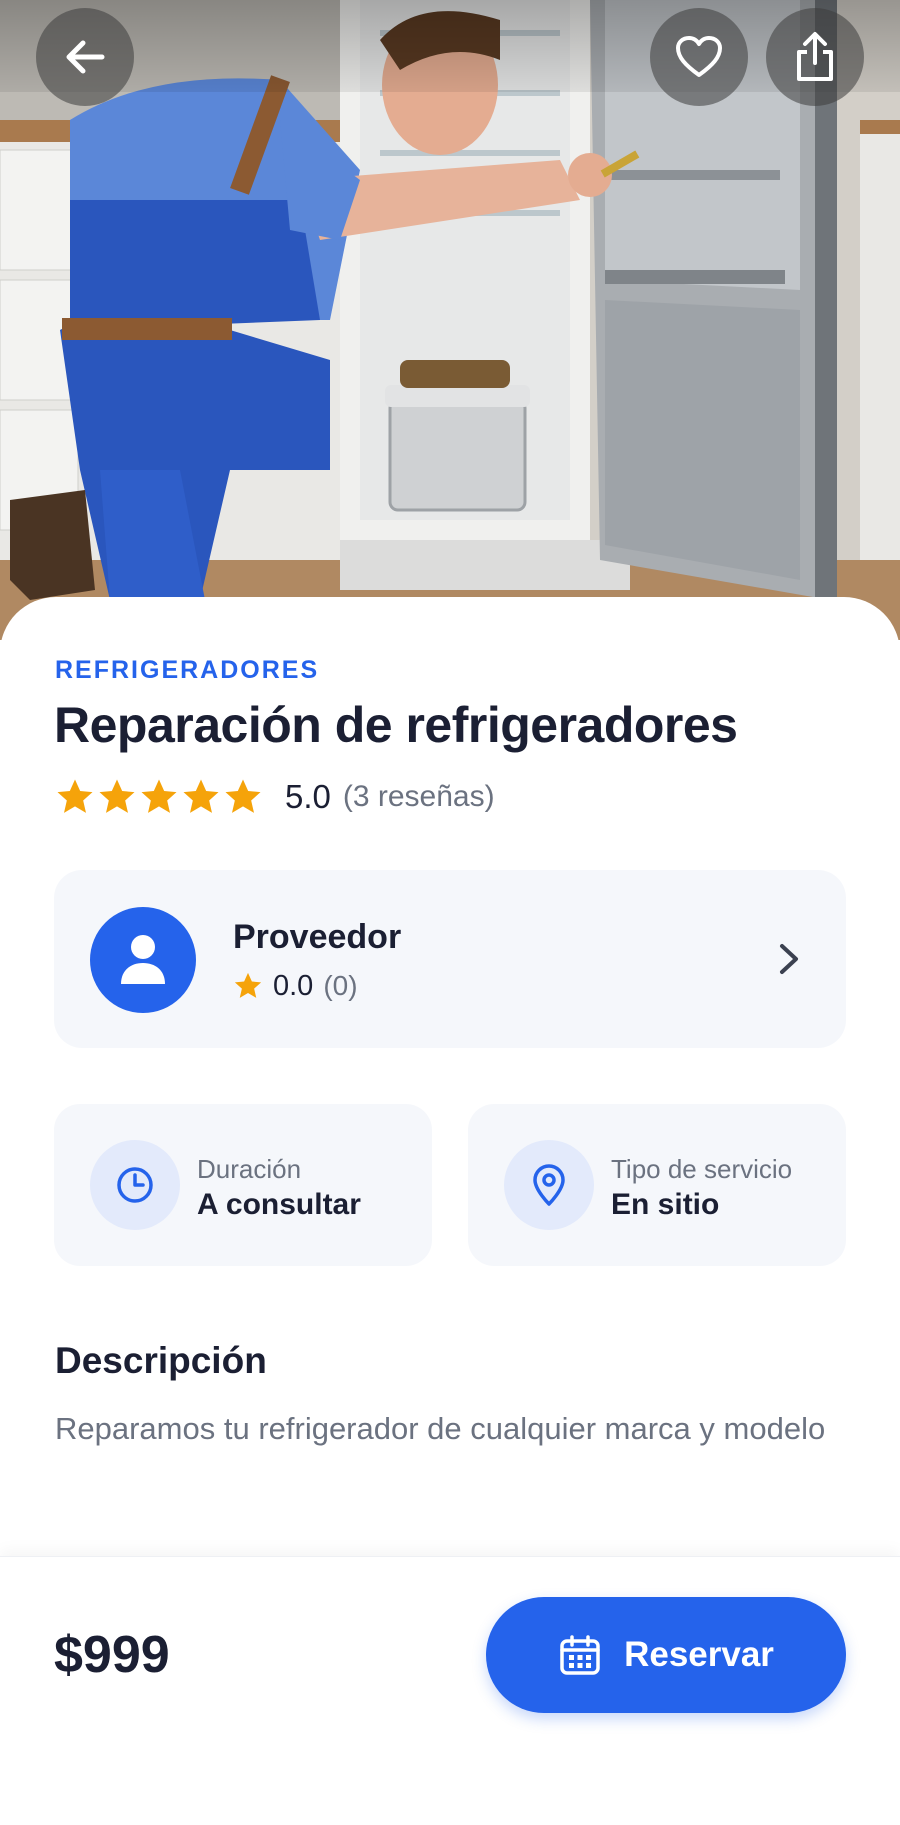  Describe the element at coordinates (450, 1690) in the screenshot. I see `booking-bar: $999 Reservar` at that location.